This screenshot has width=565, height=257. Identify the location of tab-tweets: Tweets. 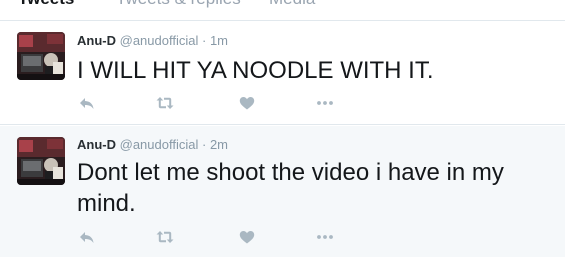
(46, 5).